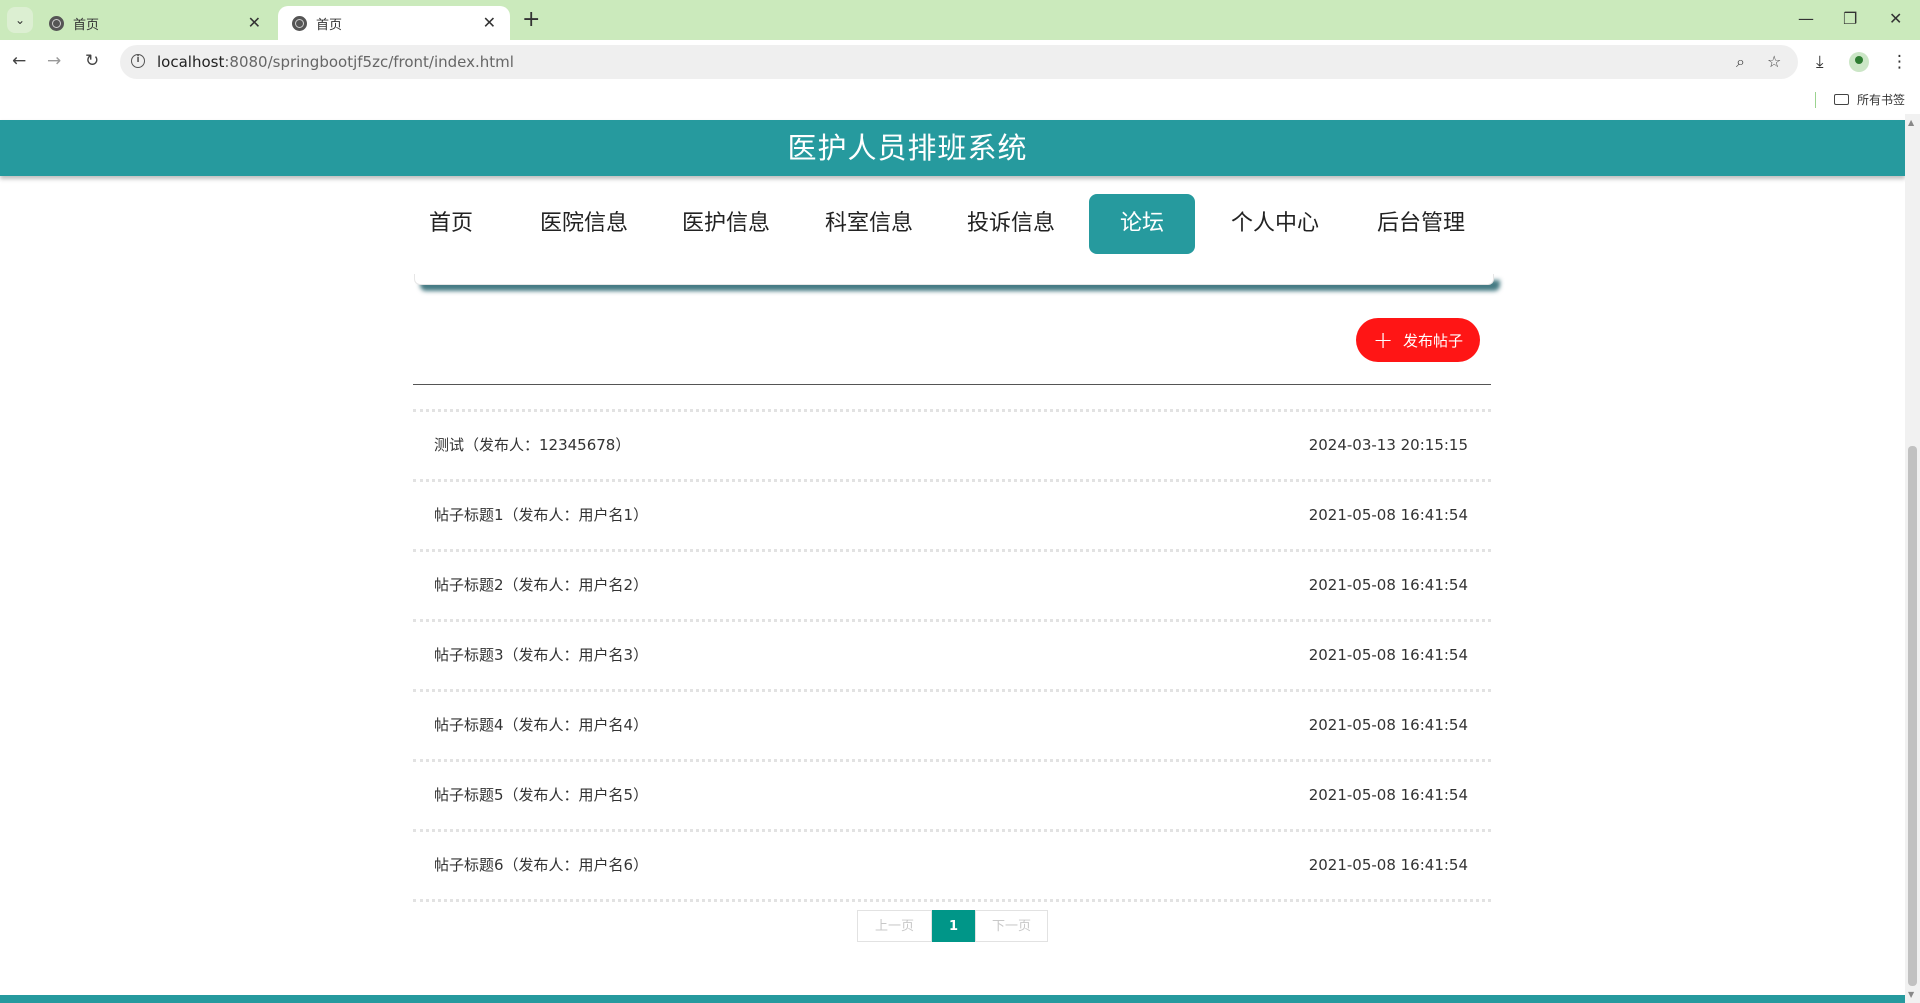 This screenshot has height=1003, width=1920. Describe the element at coordinates (541, 515) in the screenshot. I see `post-title: 帖子标题1（发布人：用户名1）` at that location.